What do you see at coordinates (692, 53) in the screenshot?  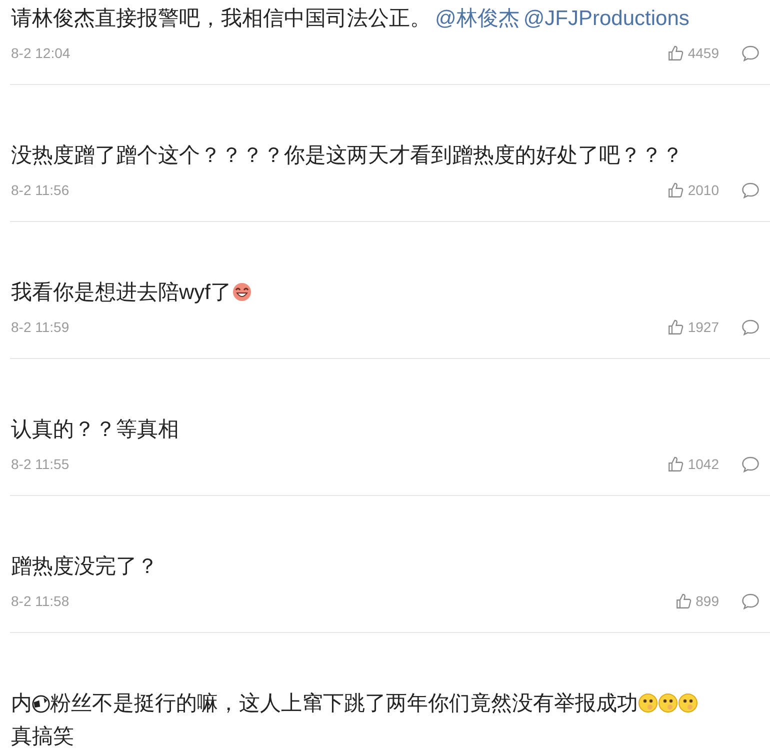 I see `like-button: 4459` at bounding box center [692, 53].